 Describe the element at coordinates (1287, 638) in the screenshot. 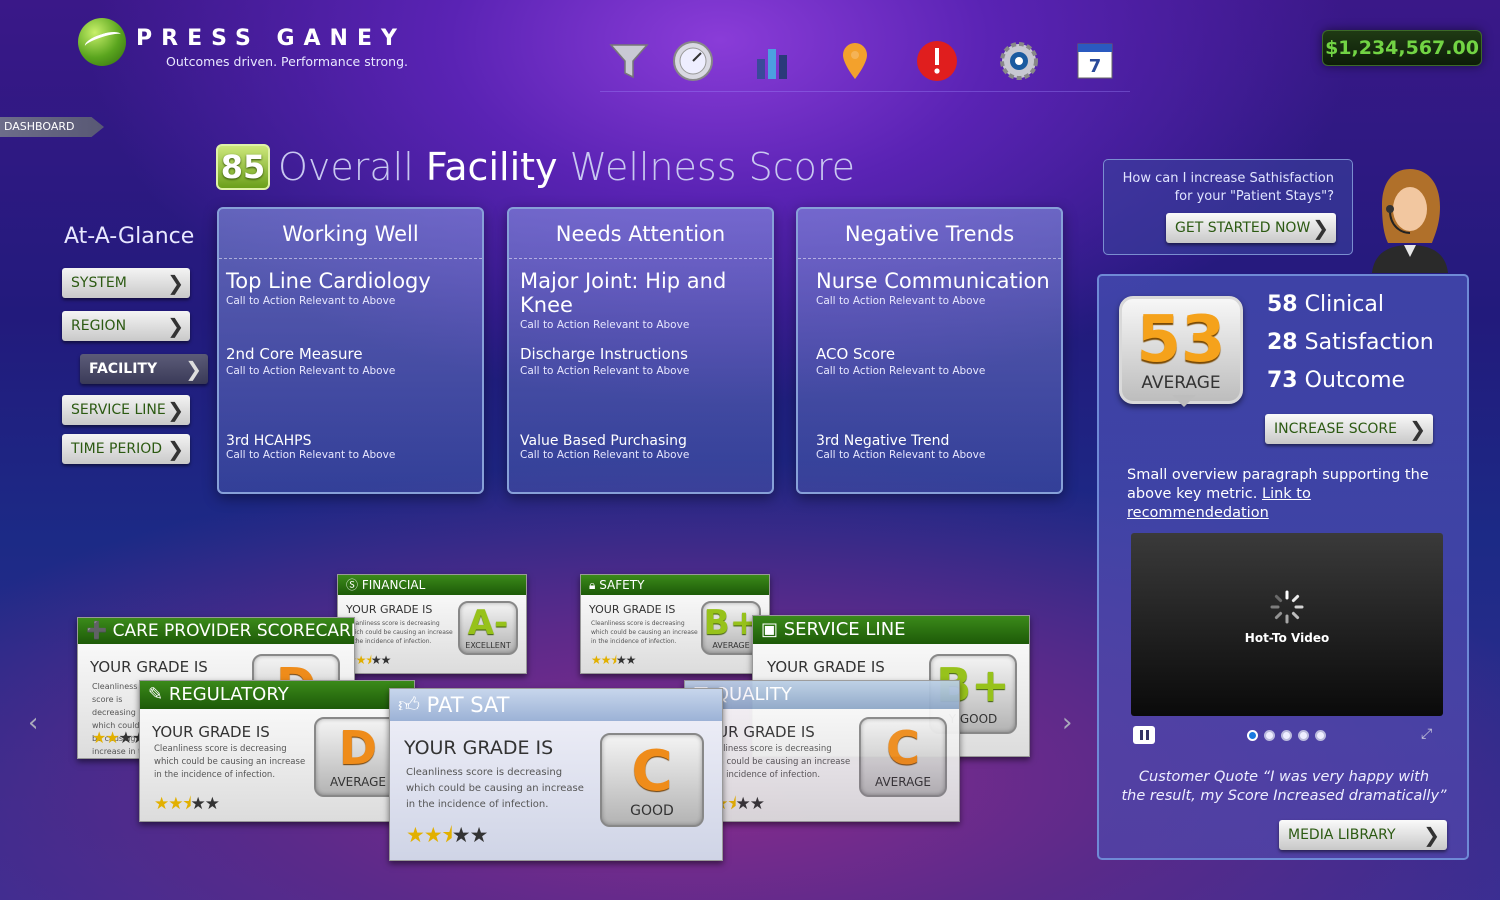

I see `video-caption: Hot-To Video` at that location.